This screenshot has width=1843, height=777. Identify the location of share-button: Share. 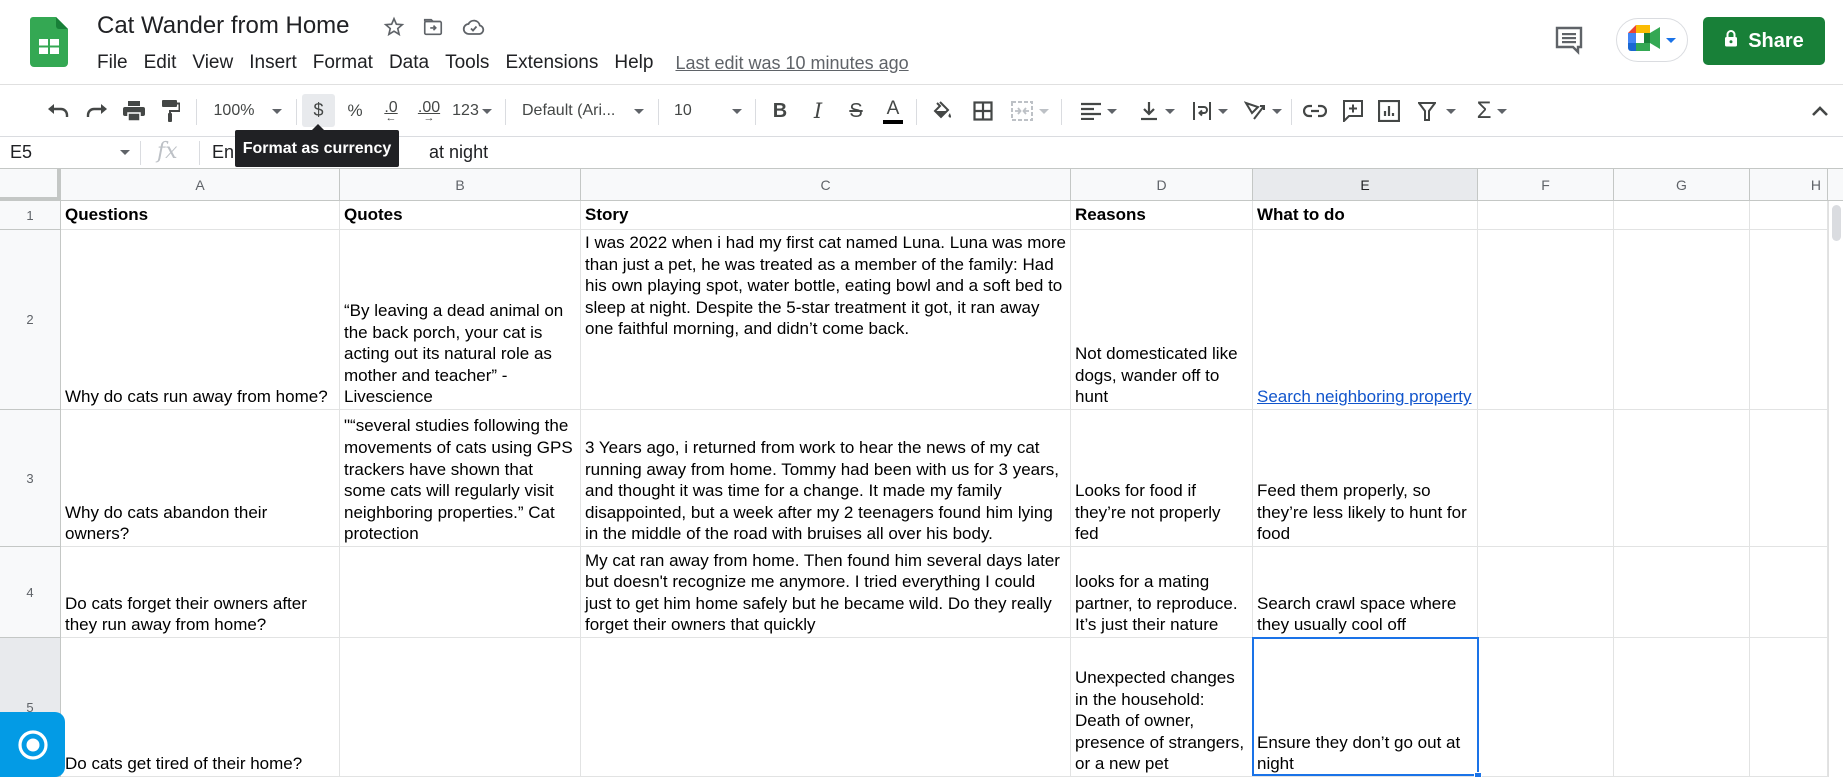
(1764, 41).